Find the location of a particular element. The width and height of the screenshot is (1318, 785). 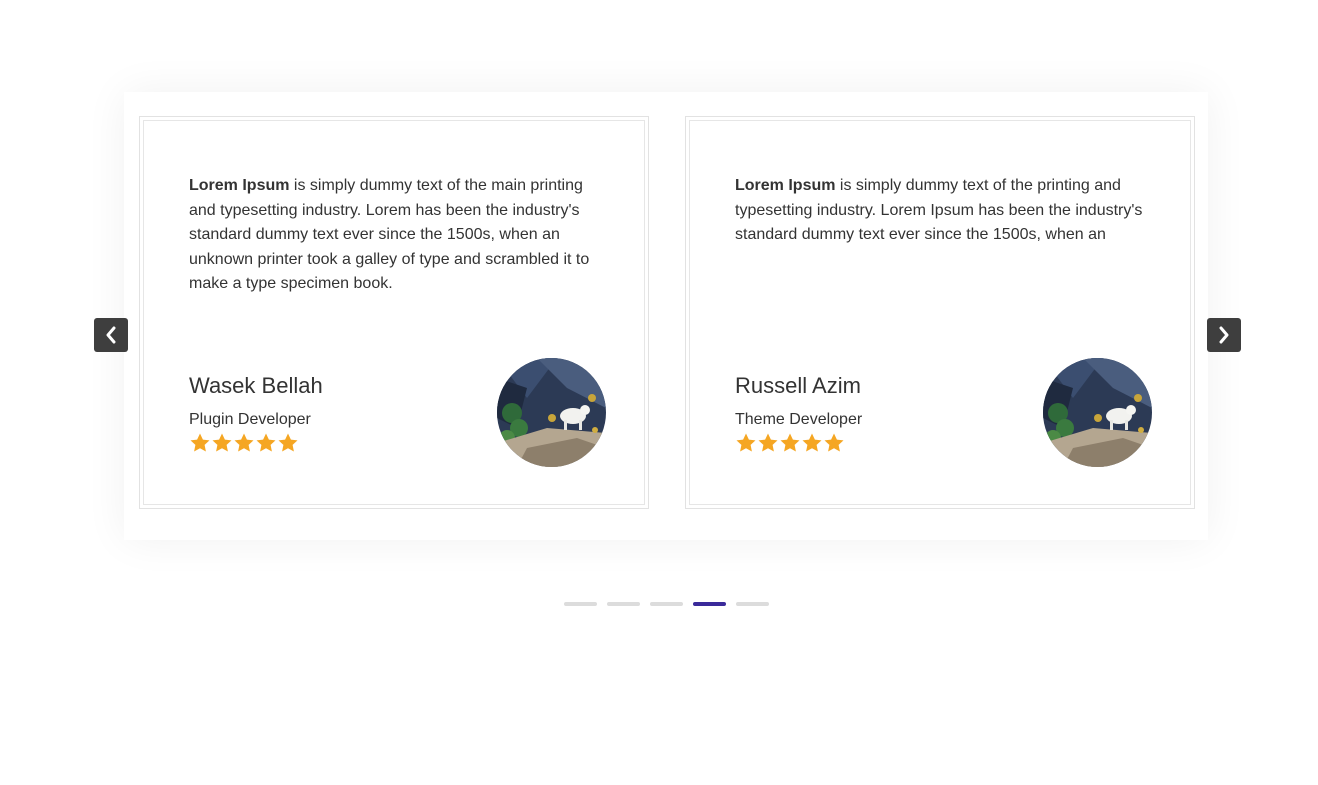

author-role: Plugin Developer is located at coordinates (250, 419).